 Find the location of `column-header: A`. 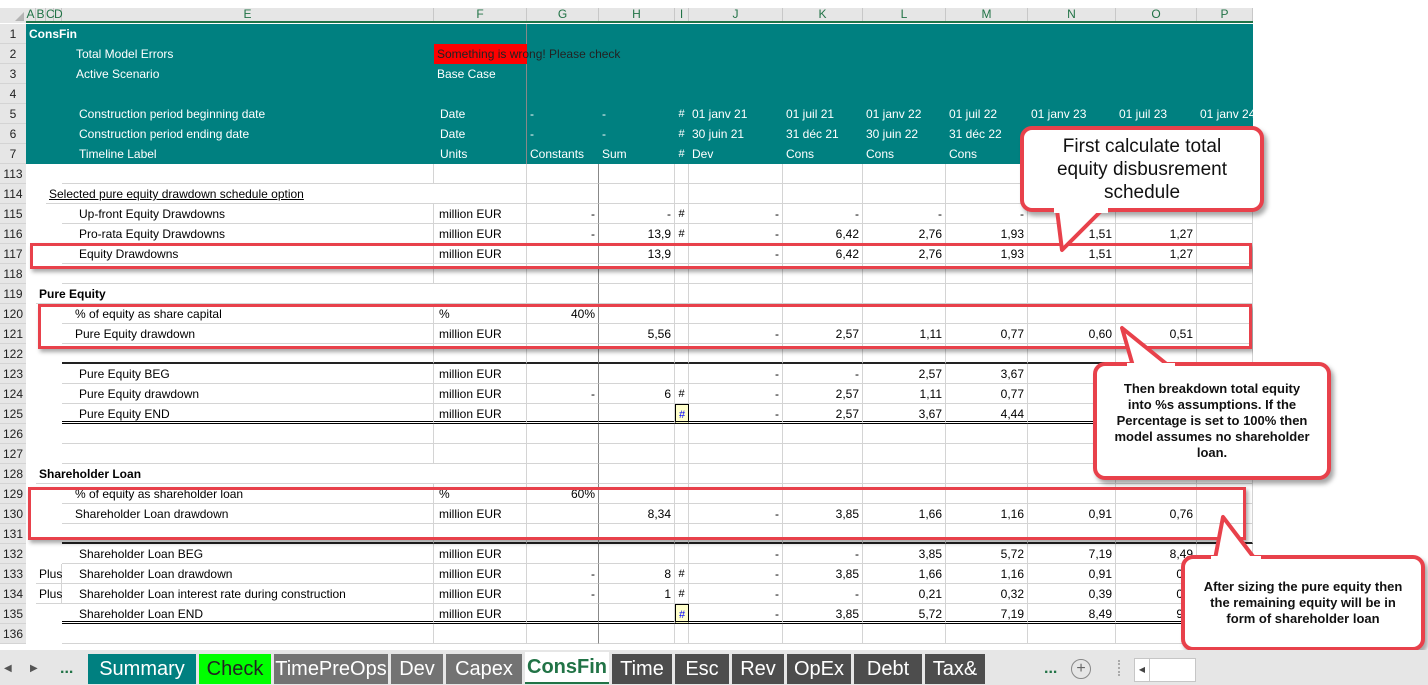

column-header: A is located at coordinates (31, 14).